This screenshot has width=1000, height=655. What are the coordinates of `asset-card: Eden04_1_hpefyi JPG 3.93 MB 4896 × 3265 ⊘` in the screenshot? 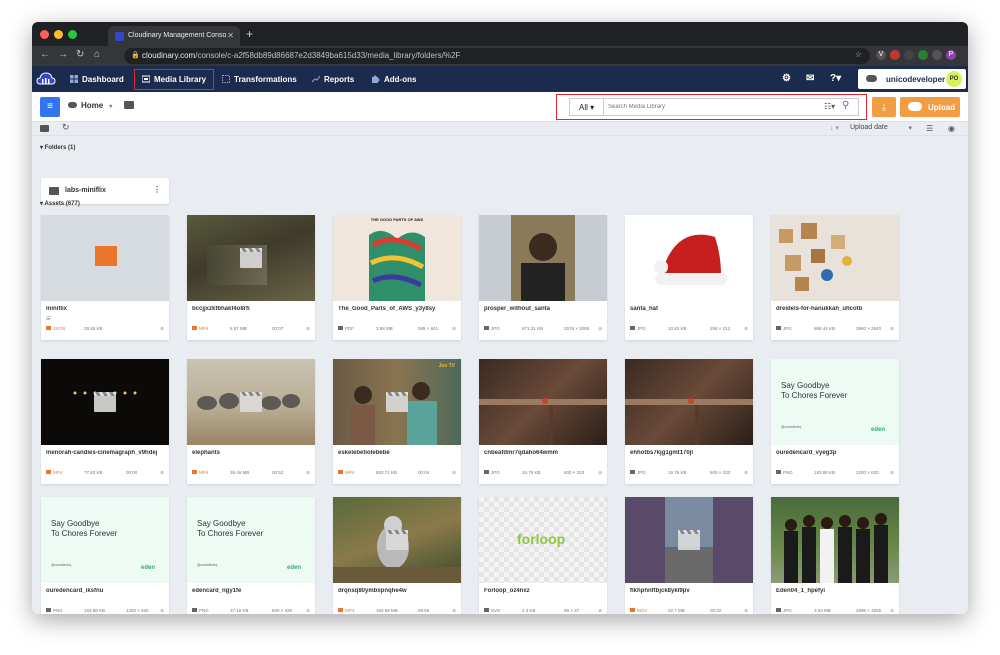 It's located at (835, 555).